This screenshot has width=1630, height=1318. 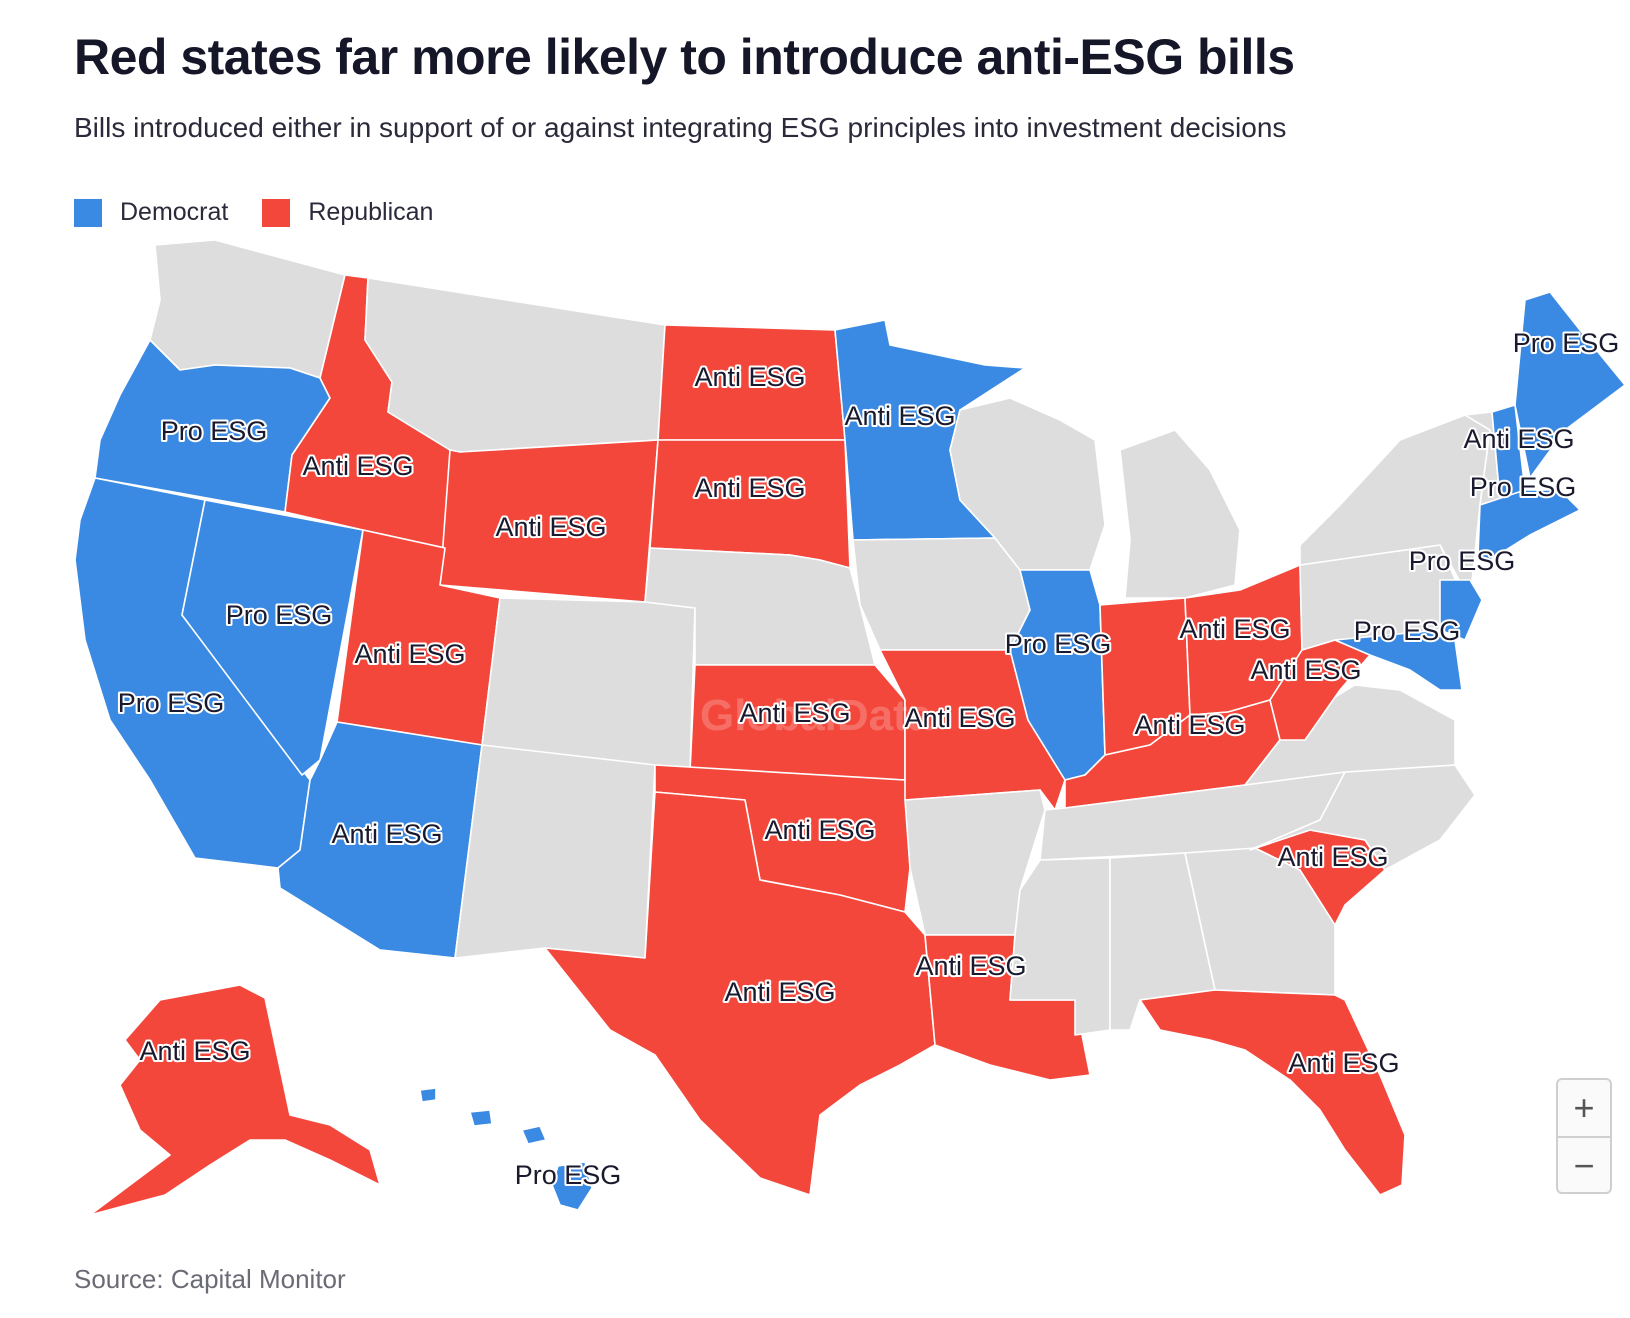 I want to click on label-oklahoma: Anti ESG, so click(x=819, y=830).